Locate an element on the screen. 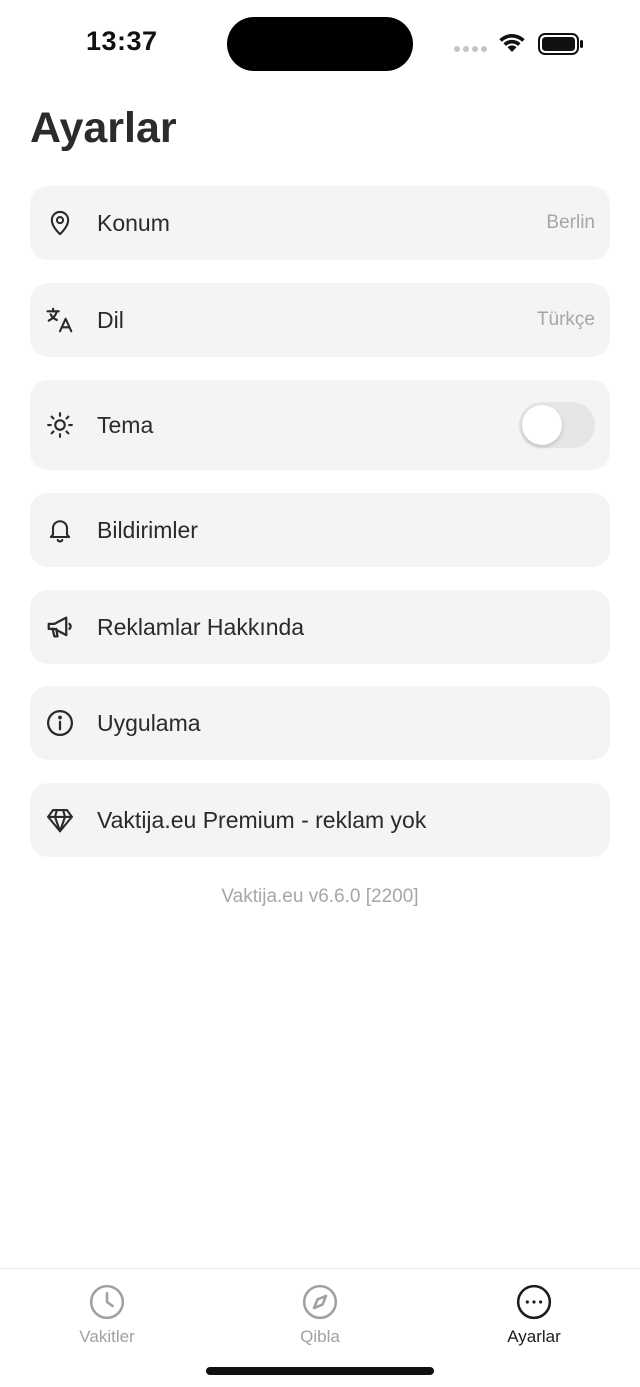 The width and height of the screenshot is (640, 1387). theme-toggle is located at coordinates (557, 425).